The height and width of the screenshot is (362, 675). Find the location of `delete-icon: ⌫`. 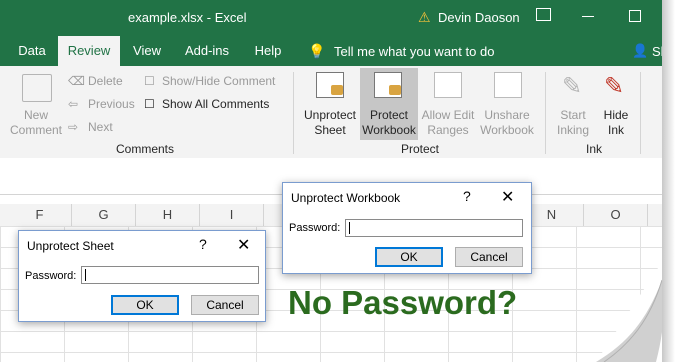

delete-icon: ⌫ is located at coordinates (76, 81).